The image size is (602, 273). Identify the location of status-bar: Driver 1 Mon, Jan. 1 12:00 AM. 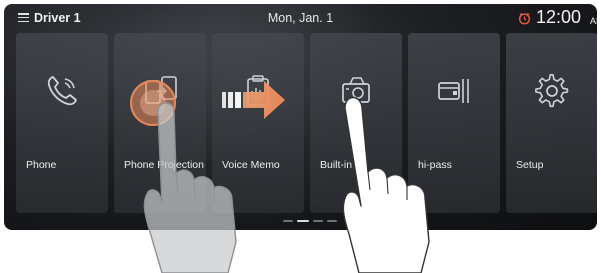
(300, 18).